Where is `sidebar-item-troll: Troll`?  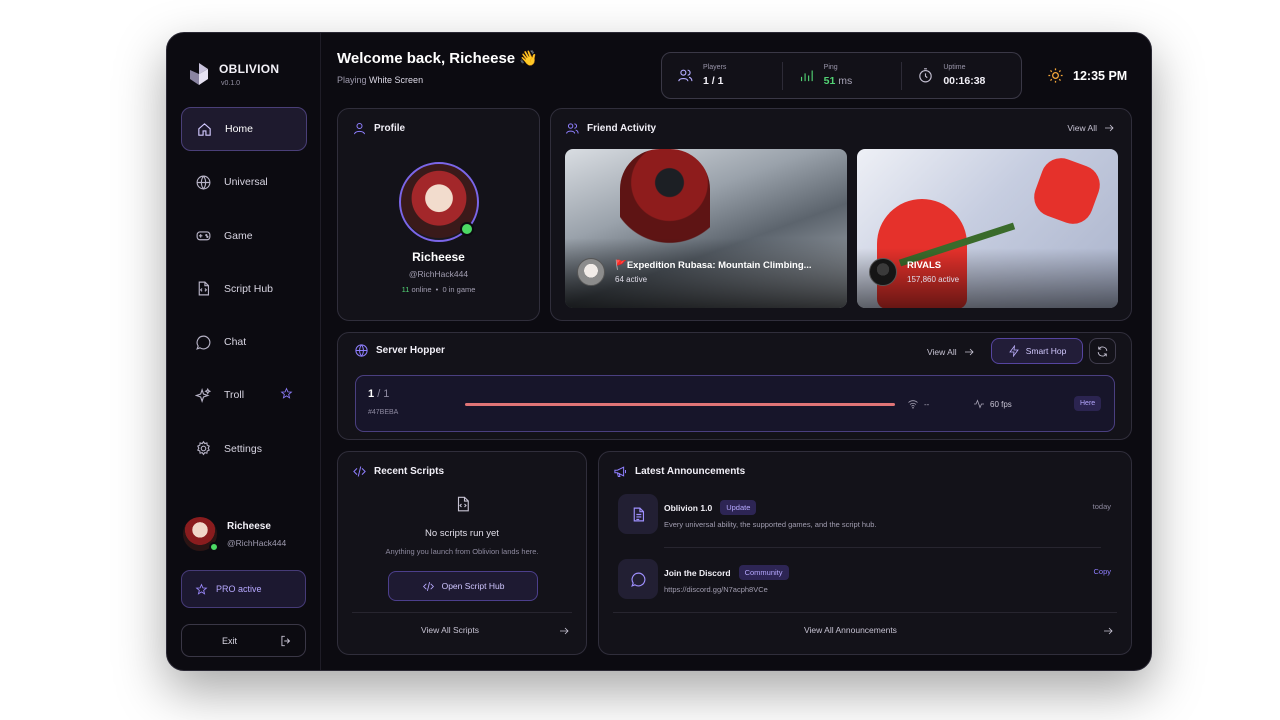 sidebar-item-troll: Troll is located at coordinates (244, 395).